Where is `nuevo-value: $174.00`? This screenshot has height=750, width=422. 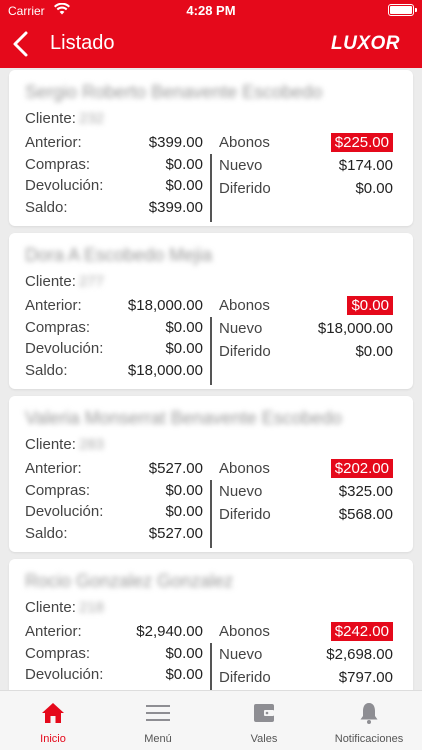 nuevo-value: $174.00 is located at coordinates (365, 165).